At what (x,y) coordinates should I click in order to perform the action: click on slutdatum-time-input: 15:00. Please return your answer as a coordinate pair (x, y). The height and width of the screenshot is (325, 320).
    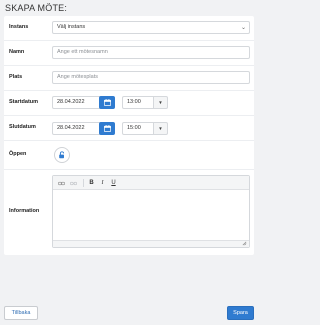
    Looking at the image, I should click on (138, 128).